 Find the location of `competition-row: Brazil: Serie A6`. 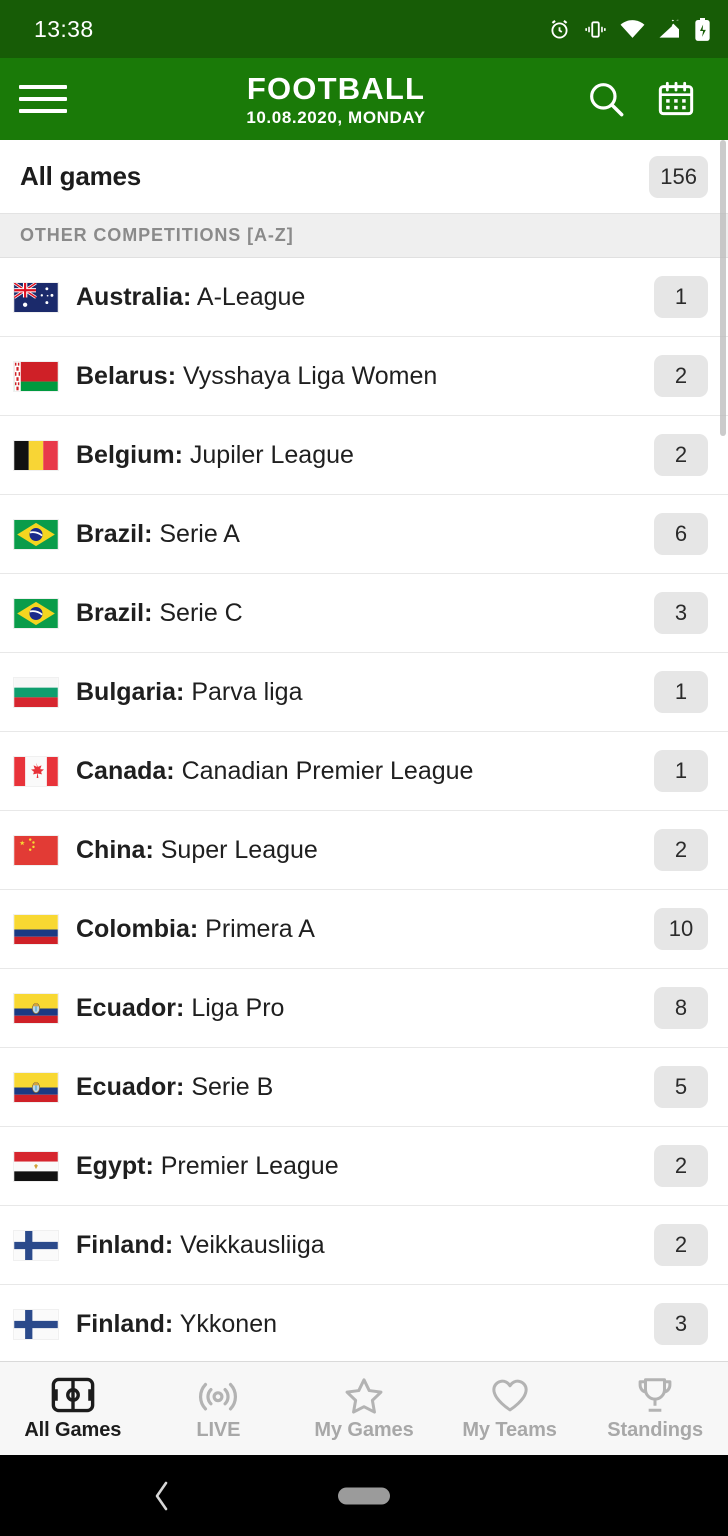

competition-row: Brazil: Serie A6 is located at coordinates (364, 534).